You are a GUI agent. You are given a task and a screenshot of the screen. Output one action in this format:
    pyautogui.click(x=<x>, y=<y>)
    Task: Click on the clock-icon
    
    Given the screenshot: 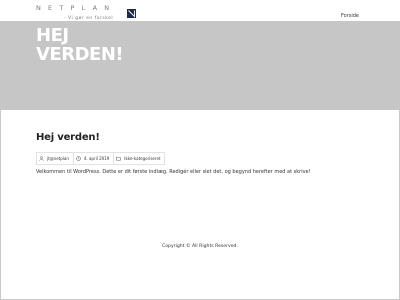 What is the action you would take?
    pyautogui.click(x=78, y=158)
    